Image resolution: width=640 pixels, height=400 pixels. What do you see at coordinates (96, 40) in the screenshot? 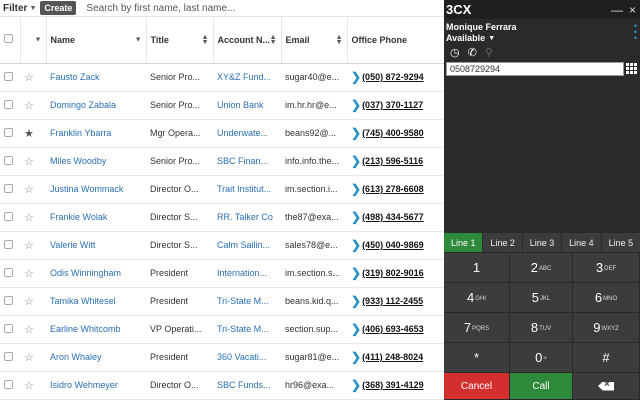
I see `column-name: Name ▼` at bounding box center [96, 40].